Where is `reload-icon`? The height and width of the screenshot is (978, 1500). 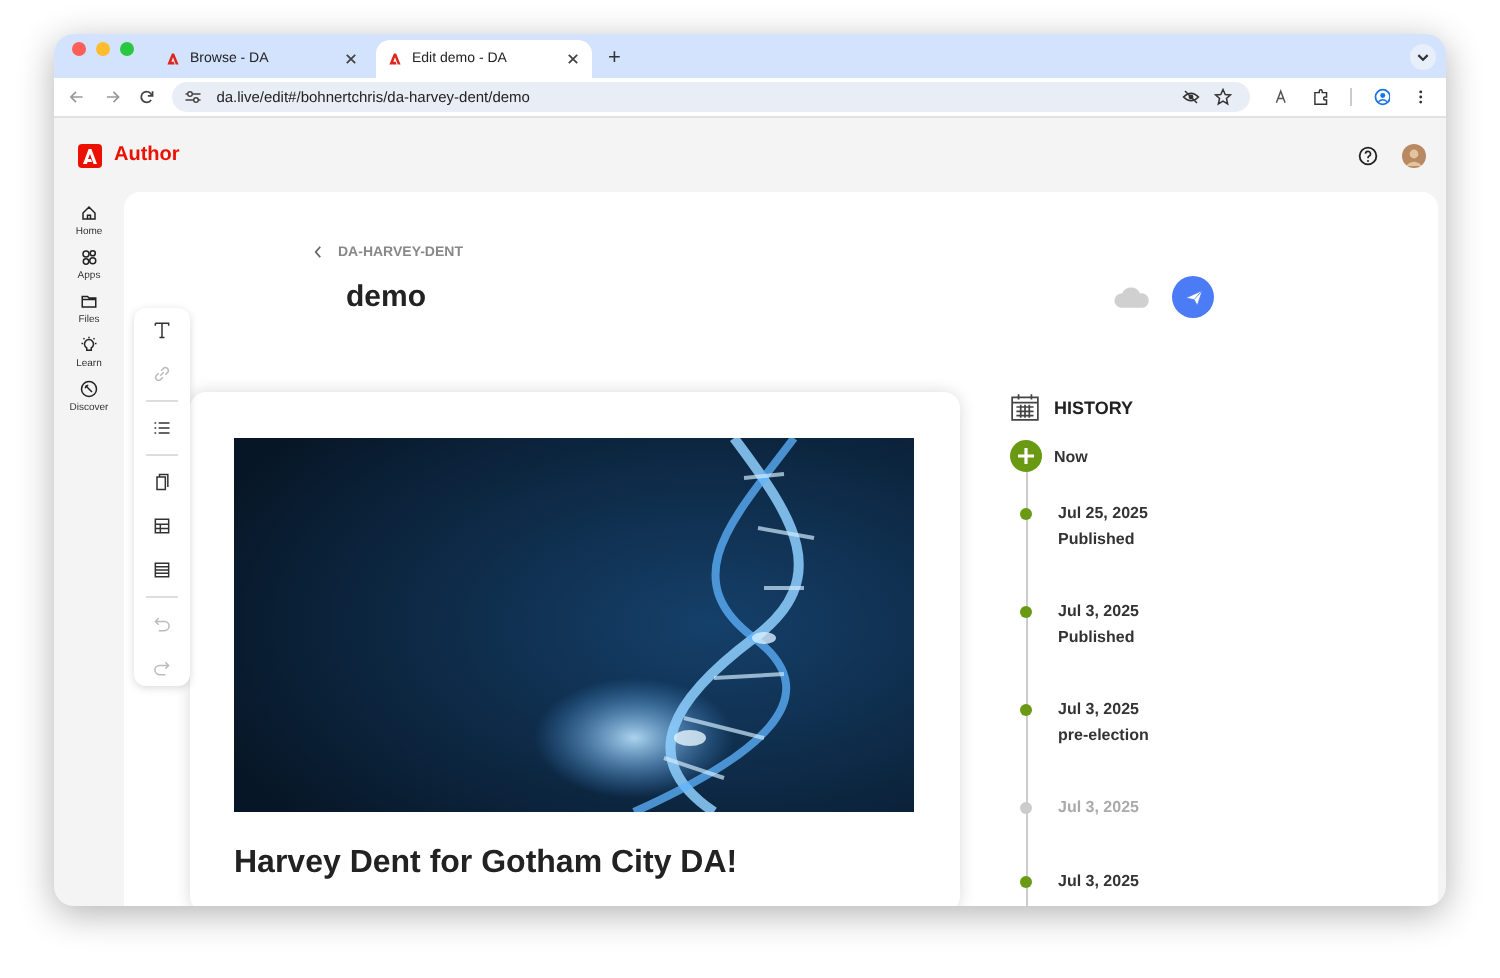 reload-icon is located at coordinates (147, 97).